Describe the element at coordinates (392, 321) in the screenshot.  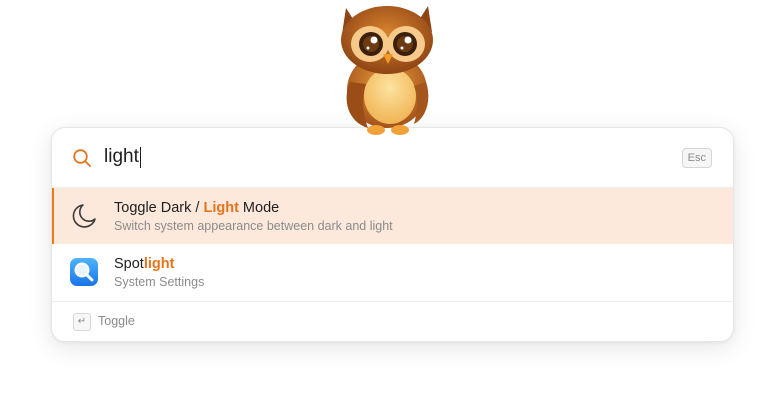
I see `action-footer: ↵ Toggle` at that location.